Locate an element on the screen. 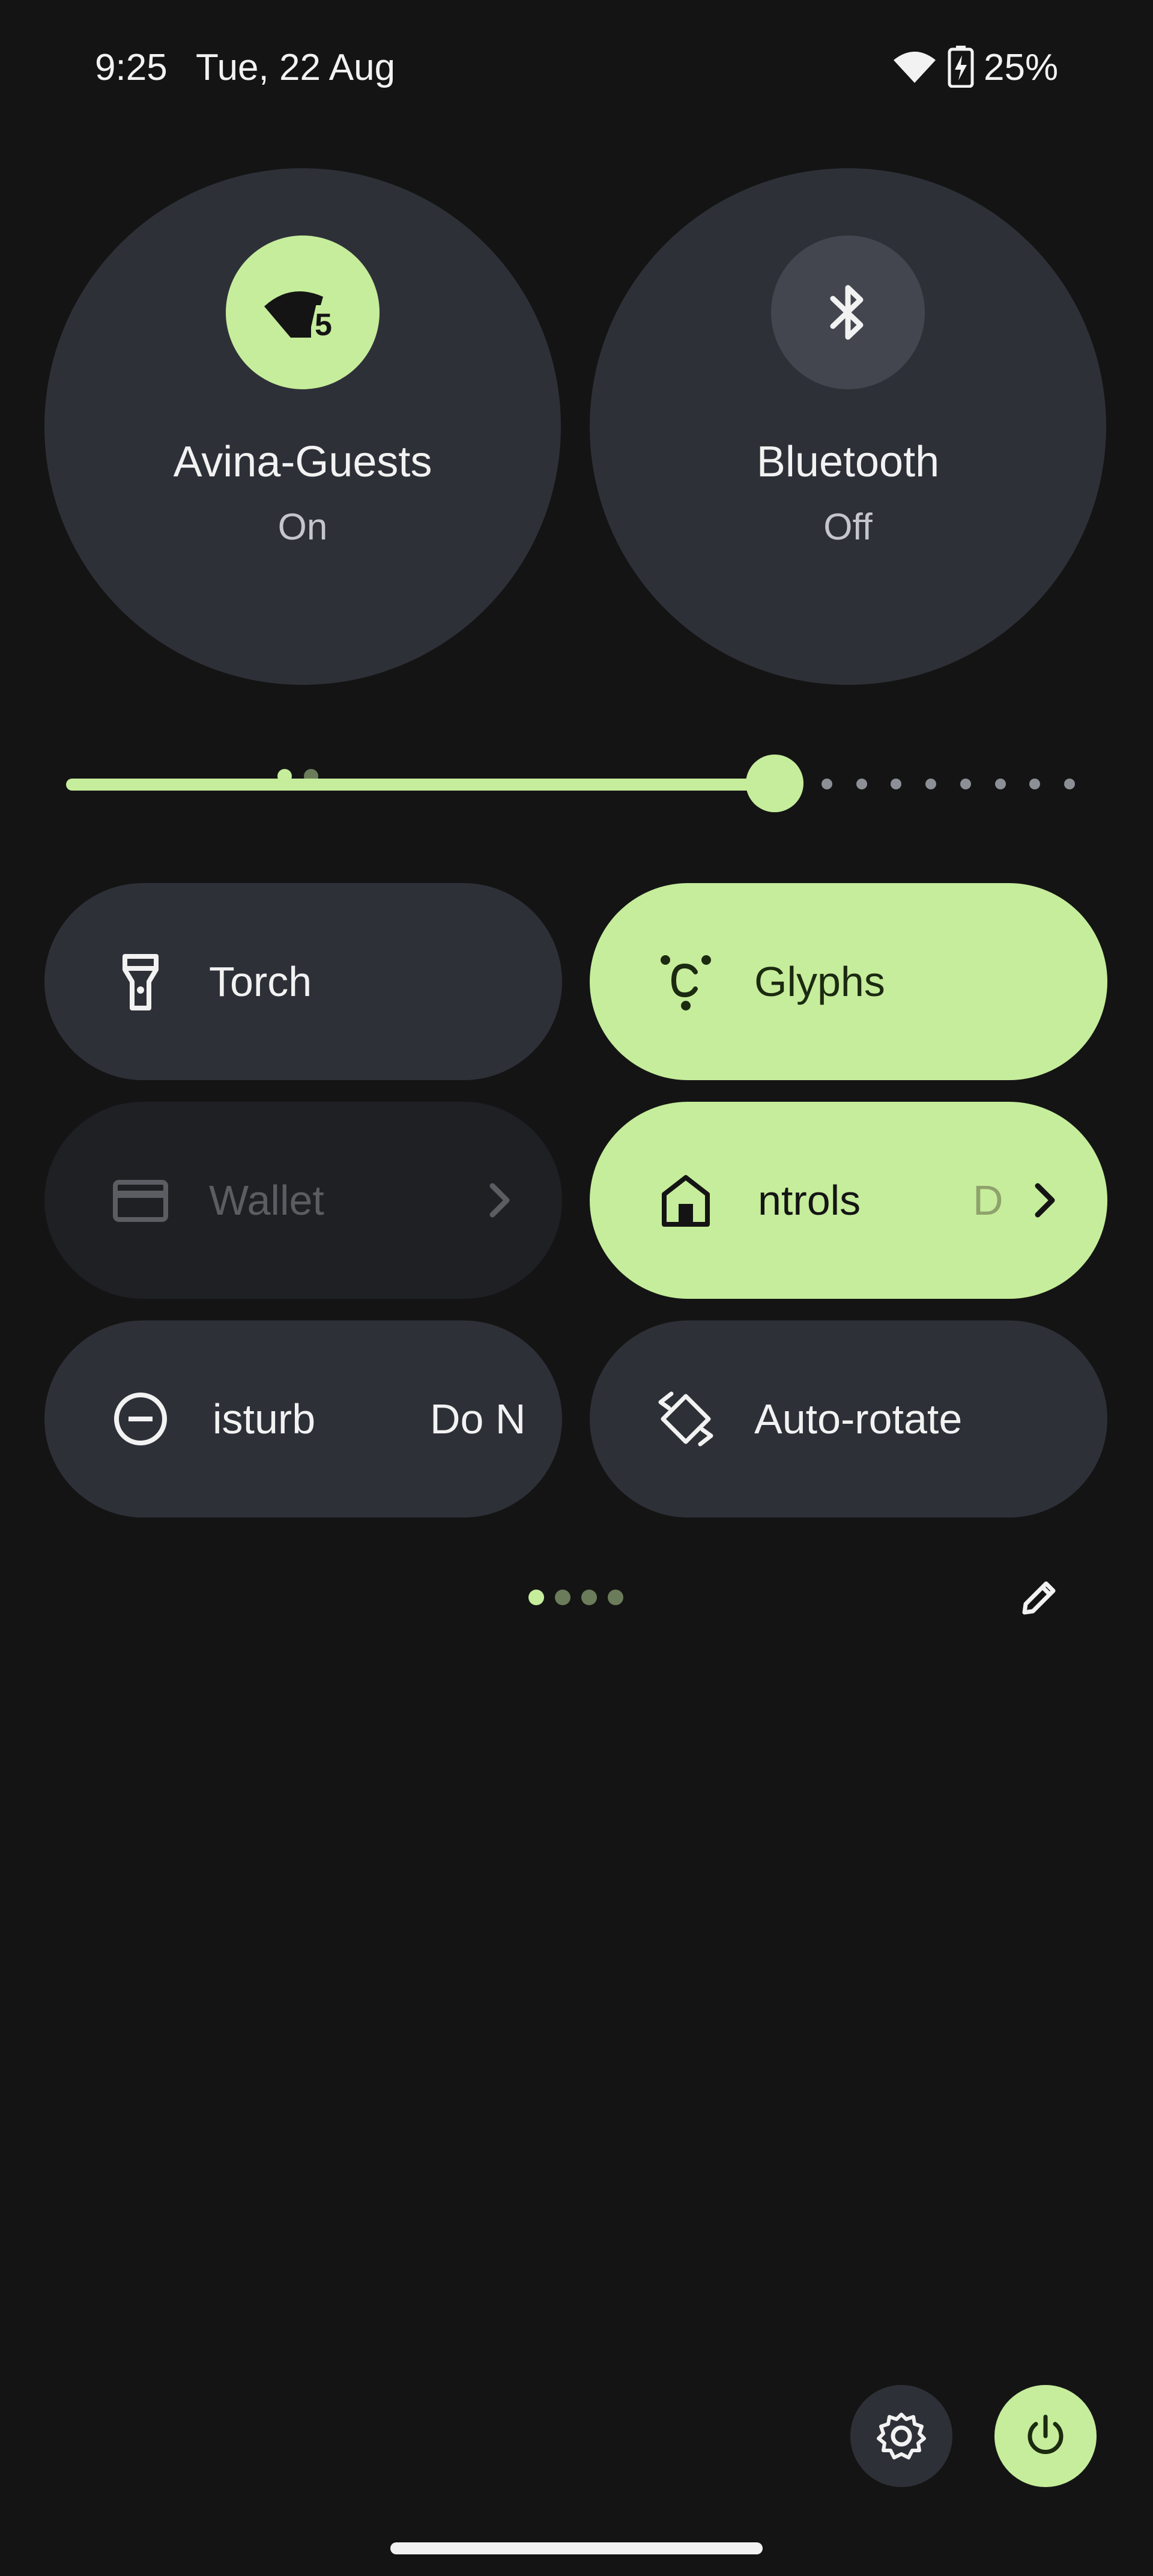 The height and width of the screenshot is (2576, 1153). edit-icon is located at coordinates (1039, 1598).